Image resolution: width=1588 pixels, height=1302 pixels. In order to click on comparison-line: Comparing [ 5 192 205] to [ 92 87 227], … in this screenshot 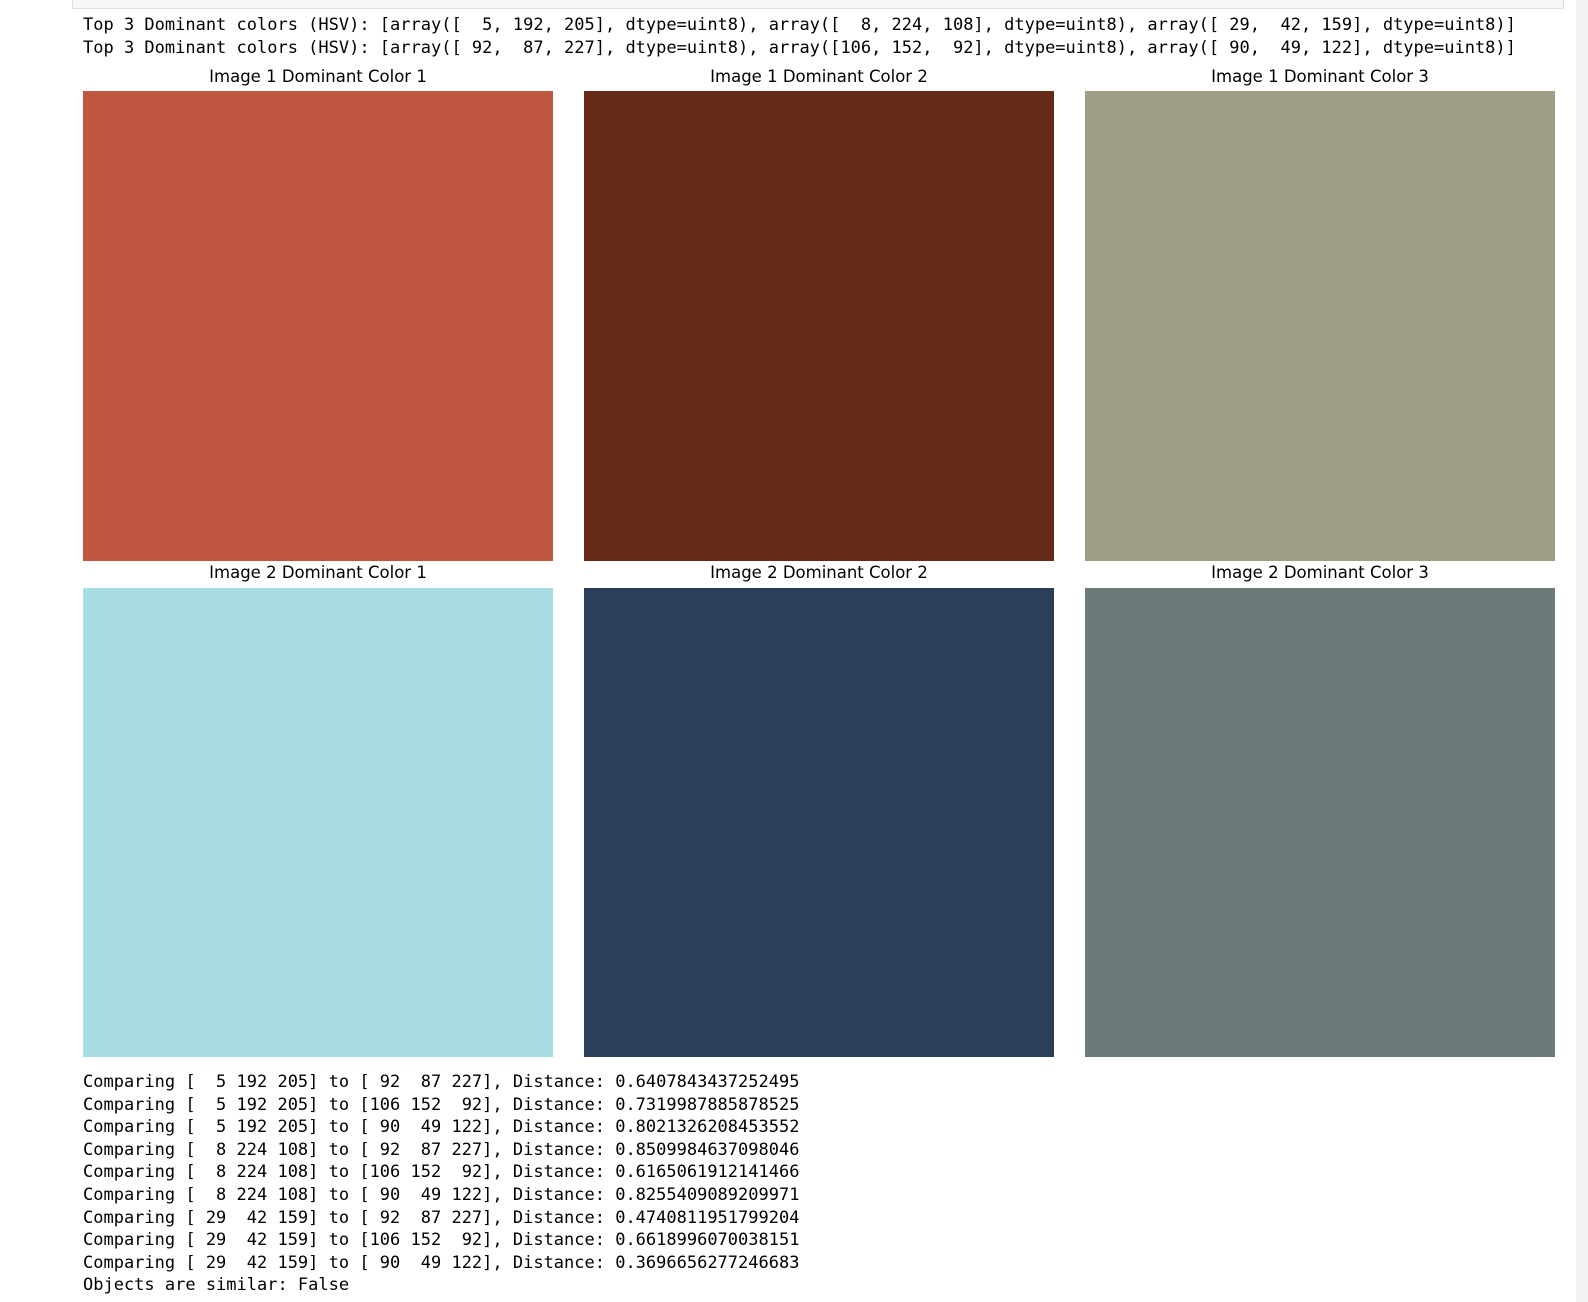, I will do `click(441, 1082)`.